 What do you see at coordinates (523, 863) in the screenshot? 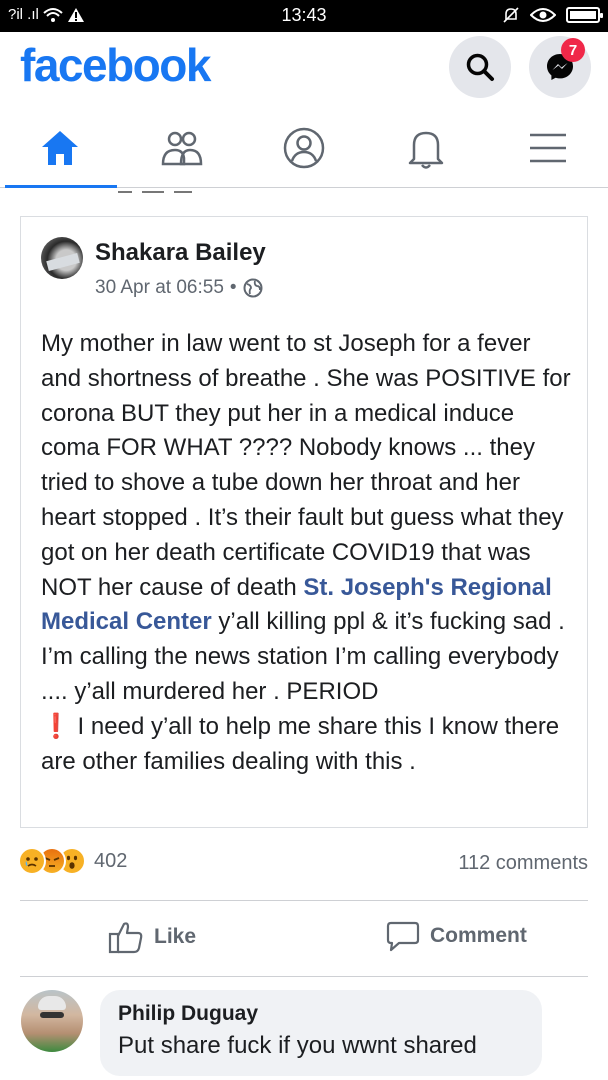
I see `comments-count-link: 112 comments` at bounding box center [523, 863].